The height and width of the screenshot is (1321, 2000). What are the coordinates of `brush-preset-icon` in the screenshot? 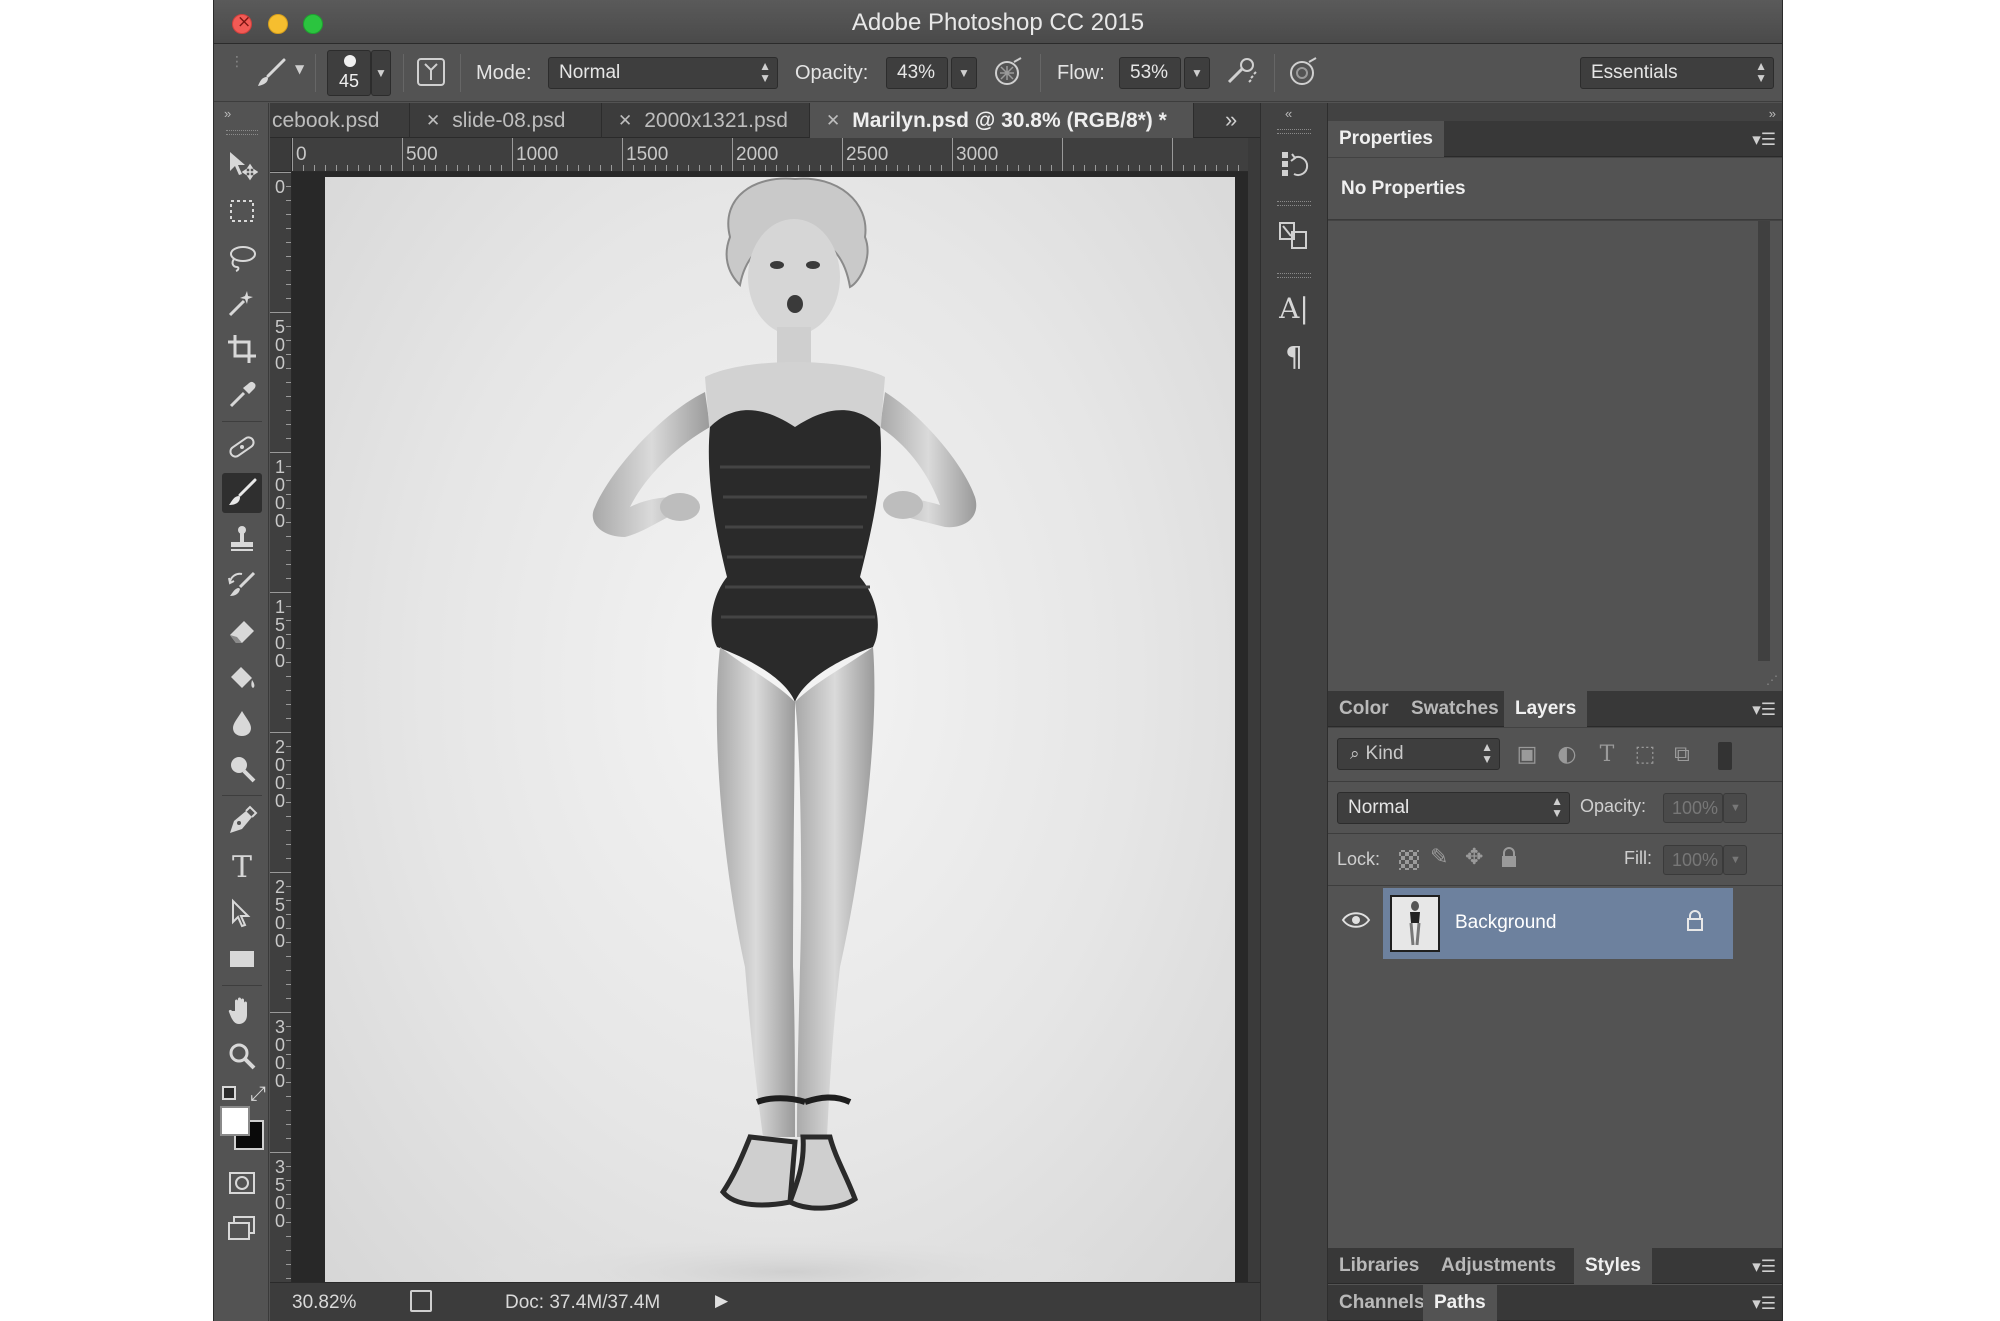 It's located at (271, 76).